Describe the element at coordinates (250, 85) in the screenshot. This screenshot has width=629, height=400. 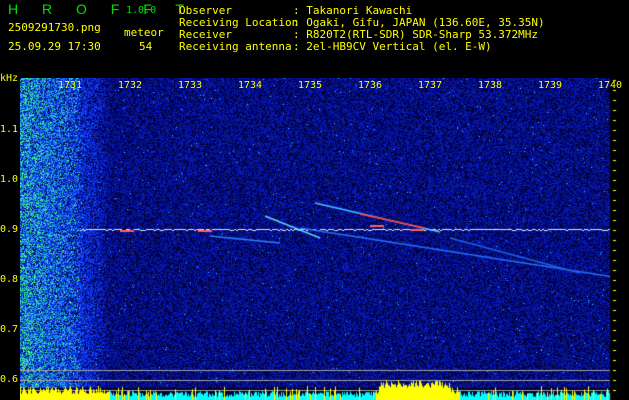
I see `x-tick-label: 1734` at that location.